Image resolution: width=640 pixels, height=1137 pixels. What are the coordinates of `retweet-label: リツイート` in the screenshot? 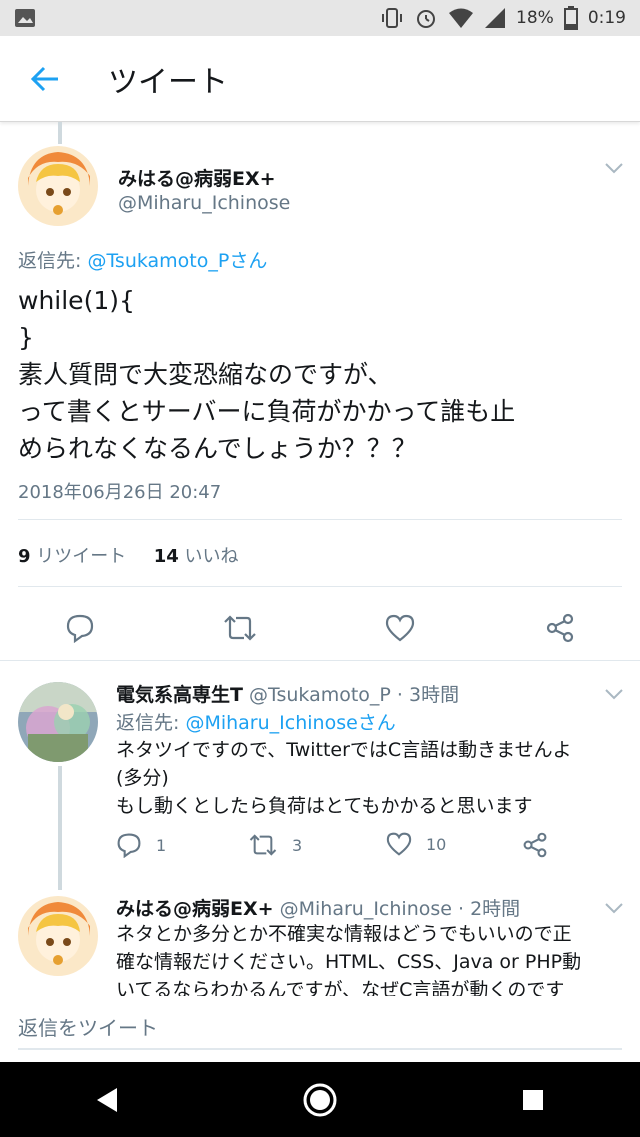 It's located at (81, 556).